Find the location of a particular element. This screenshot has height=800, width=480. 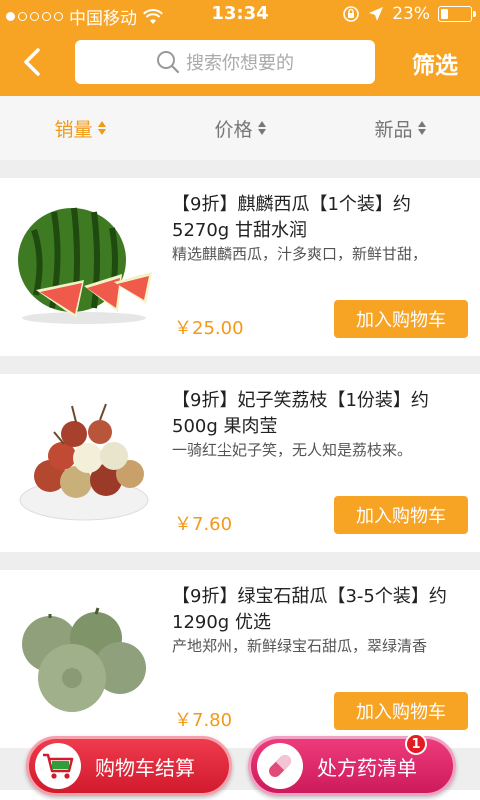

sort-sales: 销量 is located at coordinates (80, 128).